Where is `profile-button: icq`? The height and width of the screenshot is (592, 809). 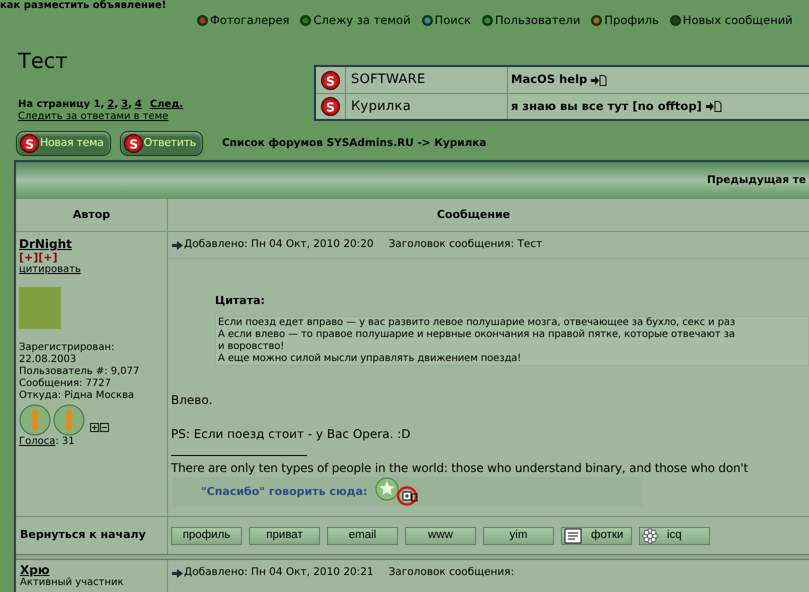 profile-button: icq is located at coordinates (674, 535).